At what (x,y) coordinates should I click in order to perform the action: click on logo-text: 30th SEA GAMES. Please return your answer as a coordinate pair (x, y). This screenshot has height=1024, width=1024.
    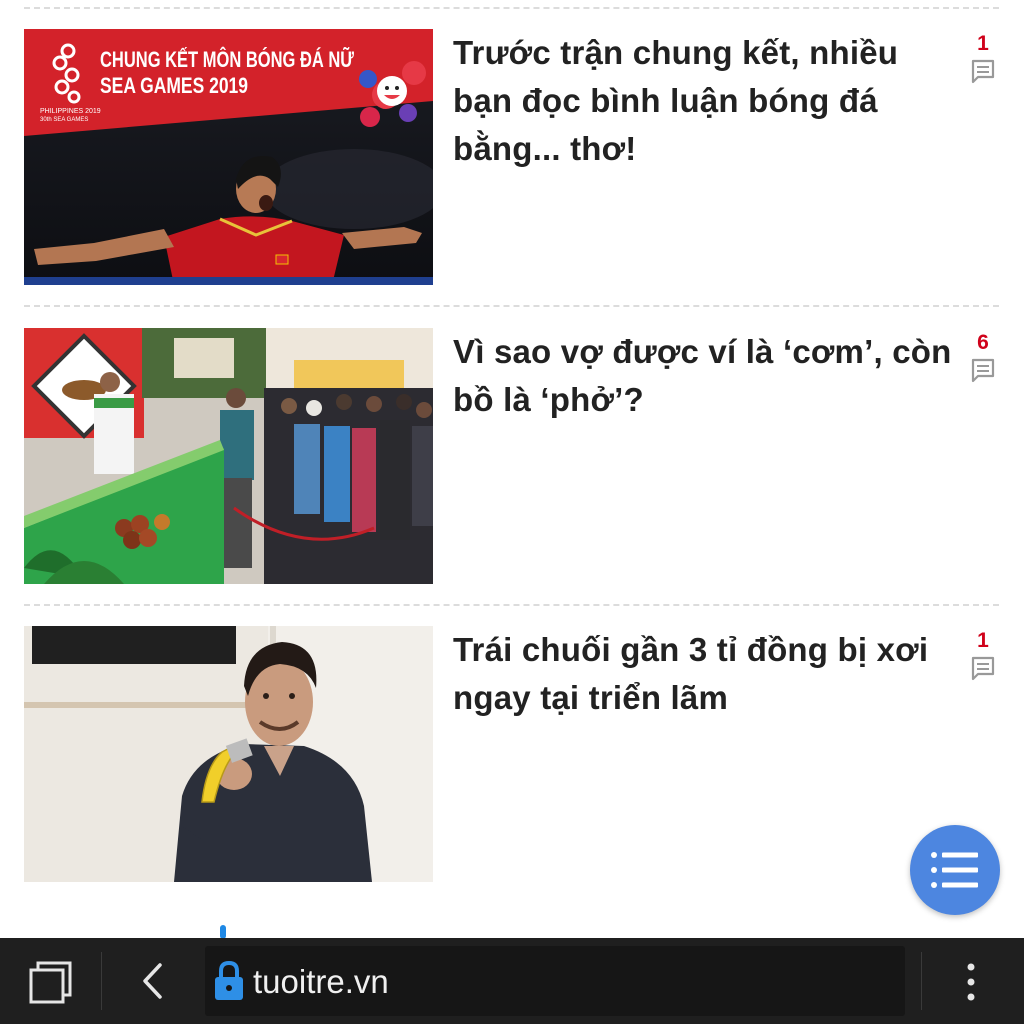
    Looking at the image, I should click on (64, 120).